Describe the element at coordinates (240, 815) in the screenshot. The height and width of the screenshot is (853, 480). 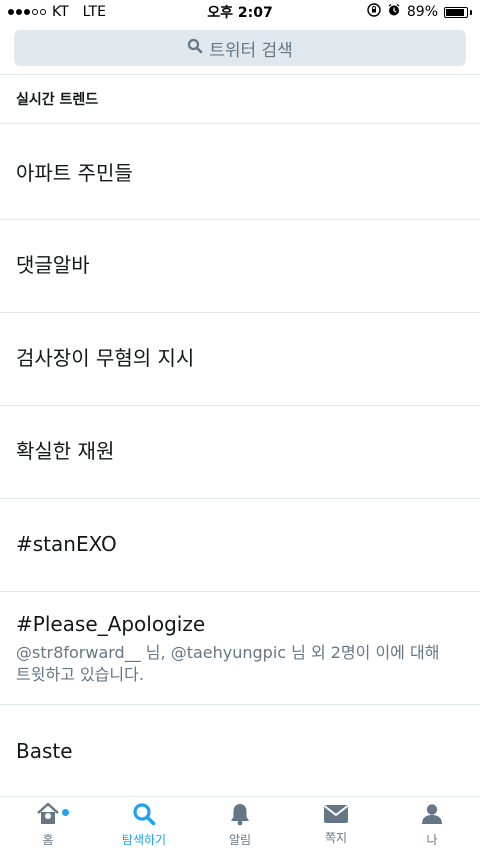
I see `bell-icon` at that location.